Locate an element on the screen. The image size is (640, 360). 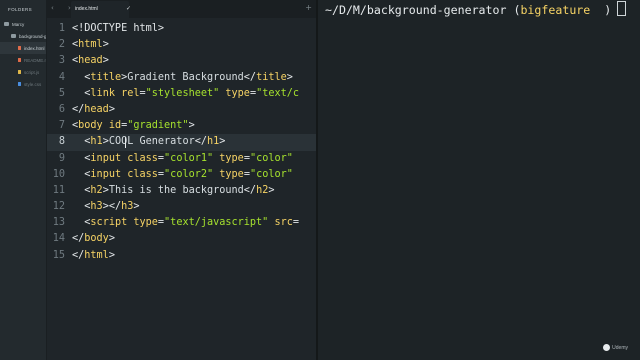
code-line: 8 <h1>COOL Generator</h1> is located at coordinates (181, 142).